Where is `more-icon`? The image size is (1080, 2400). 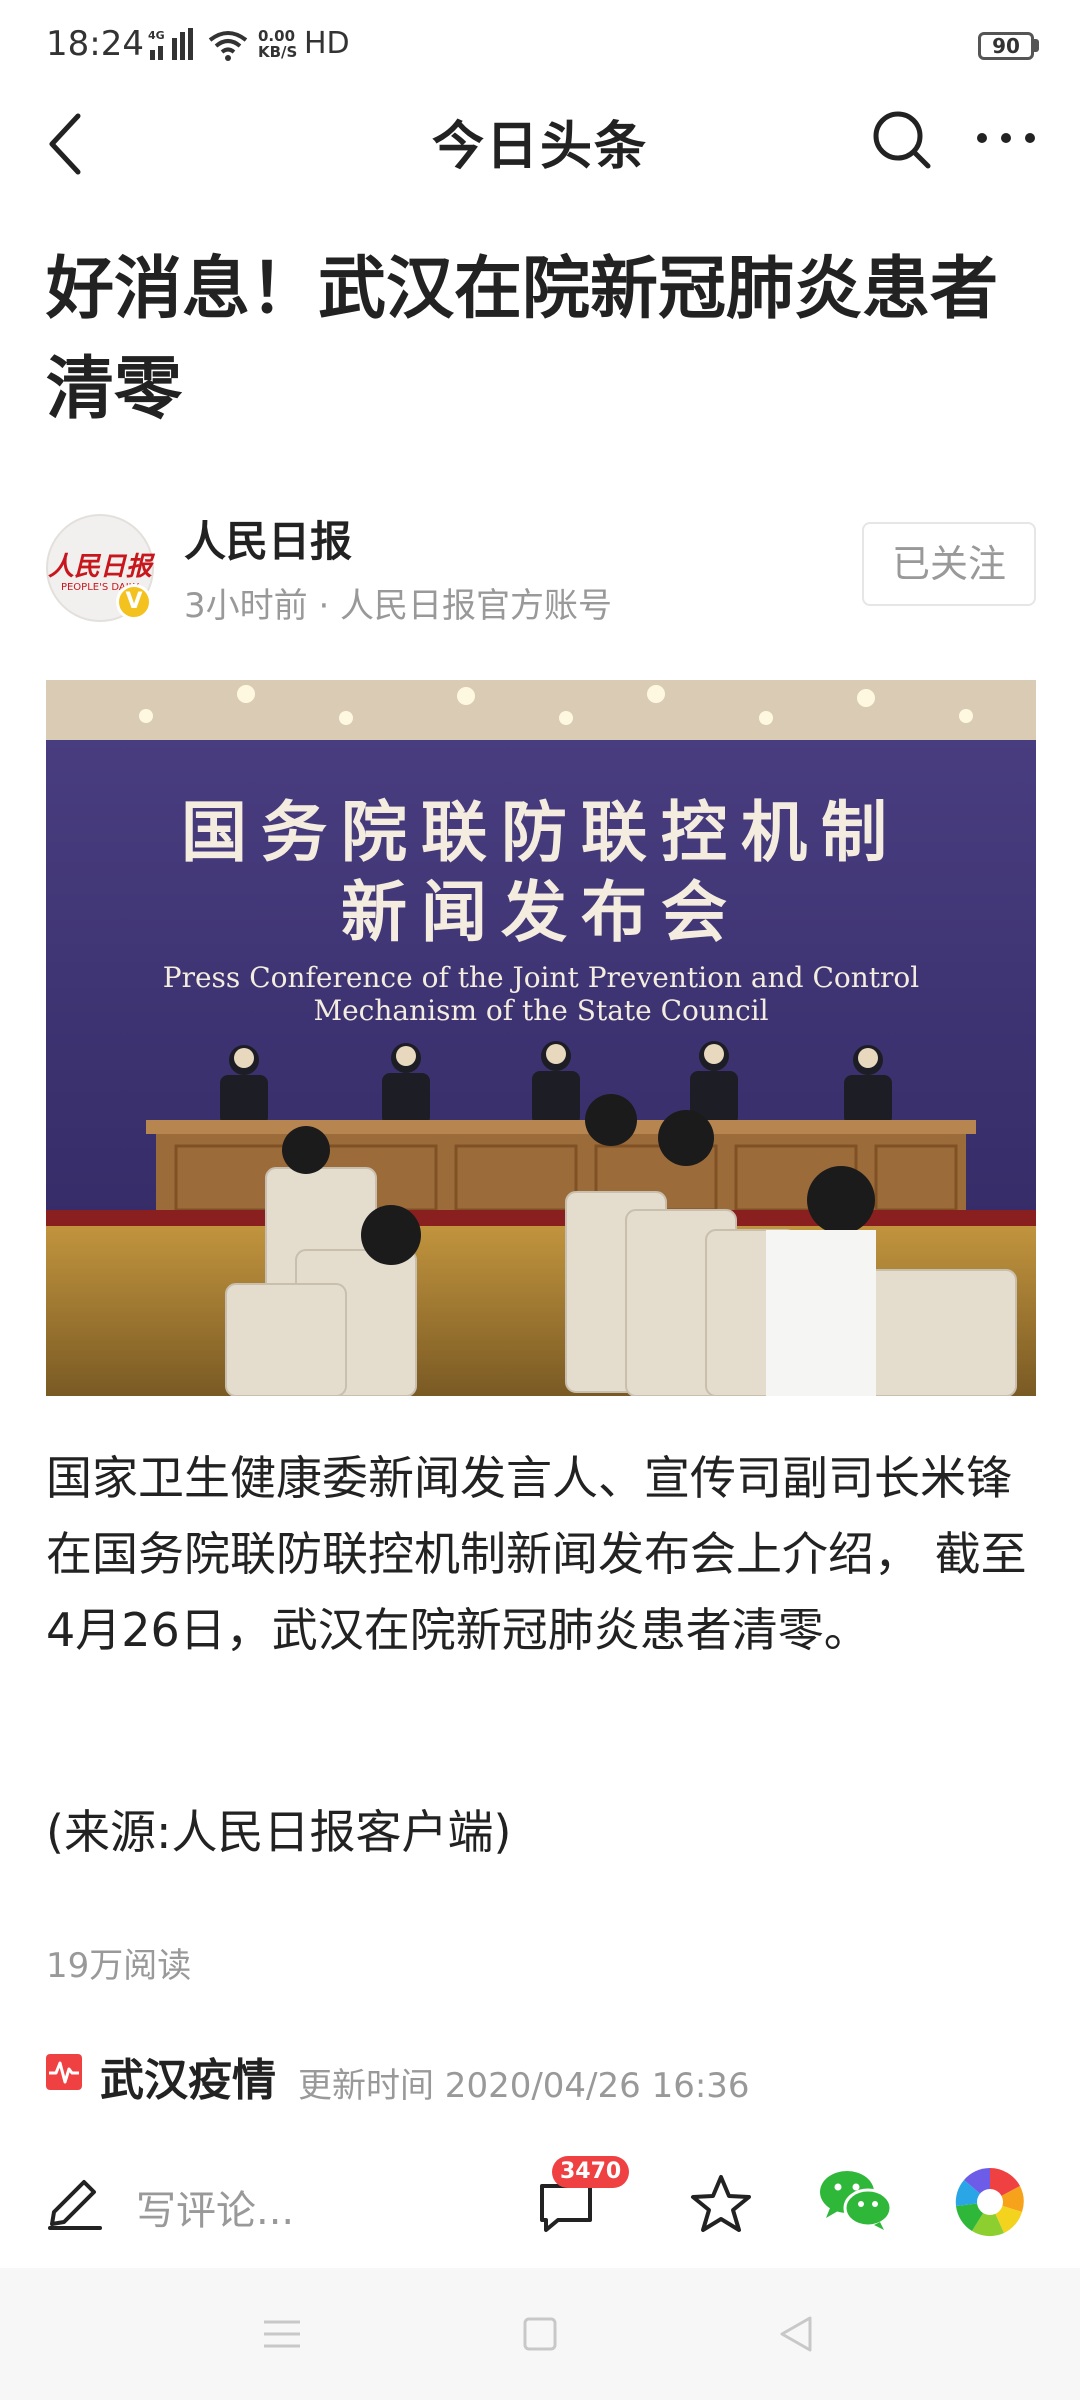 more-icon is located at coordinates (1006, 138).